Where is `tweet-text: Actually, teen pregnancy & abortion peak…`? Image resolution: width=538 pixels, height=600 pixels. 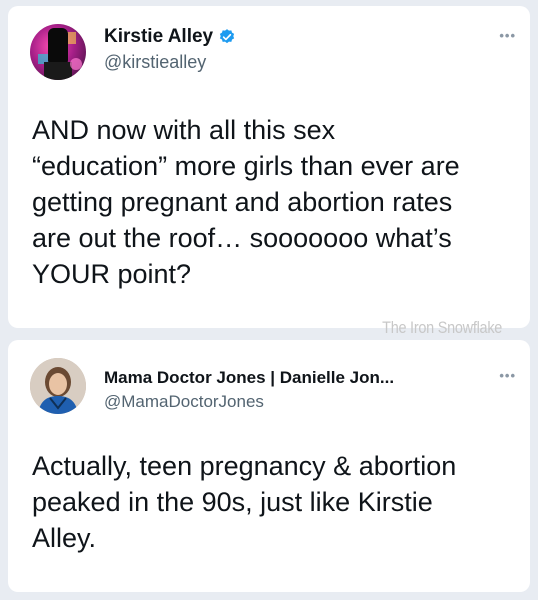
tweet-text: Actually, teen pregnancy & abortion peak… is located at coordinates (244, 502).